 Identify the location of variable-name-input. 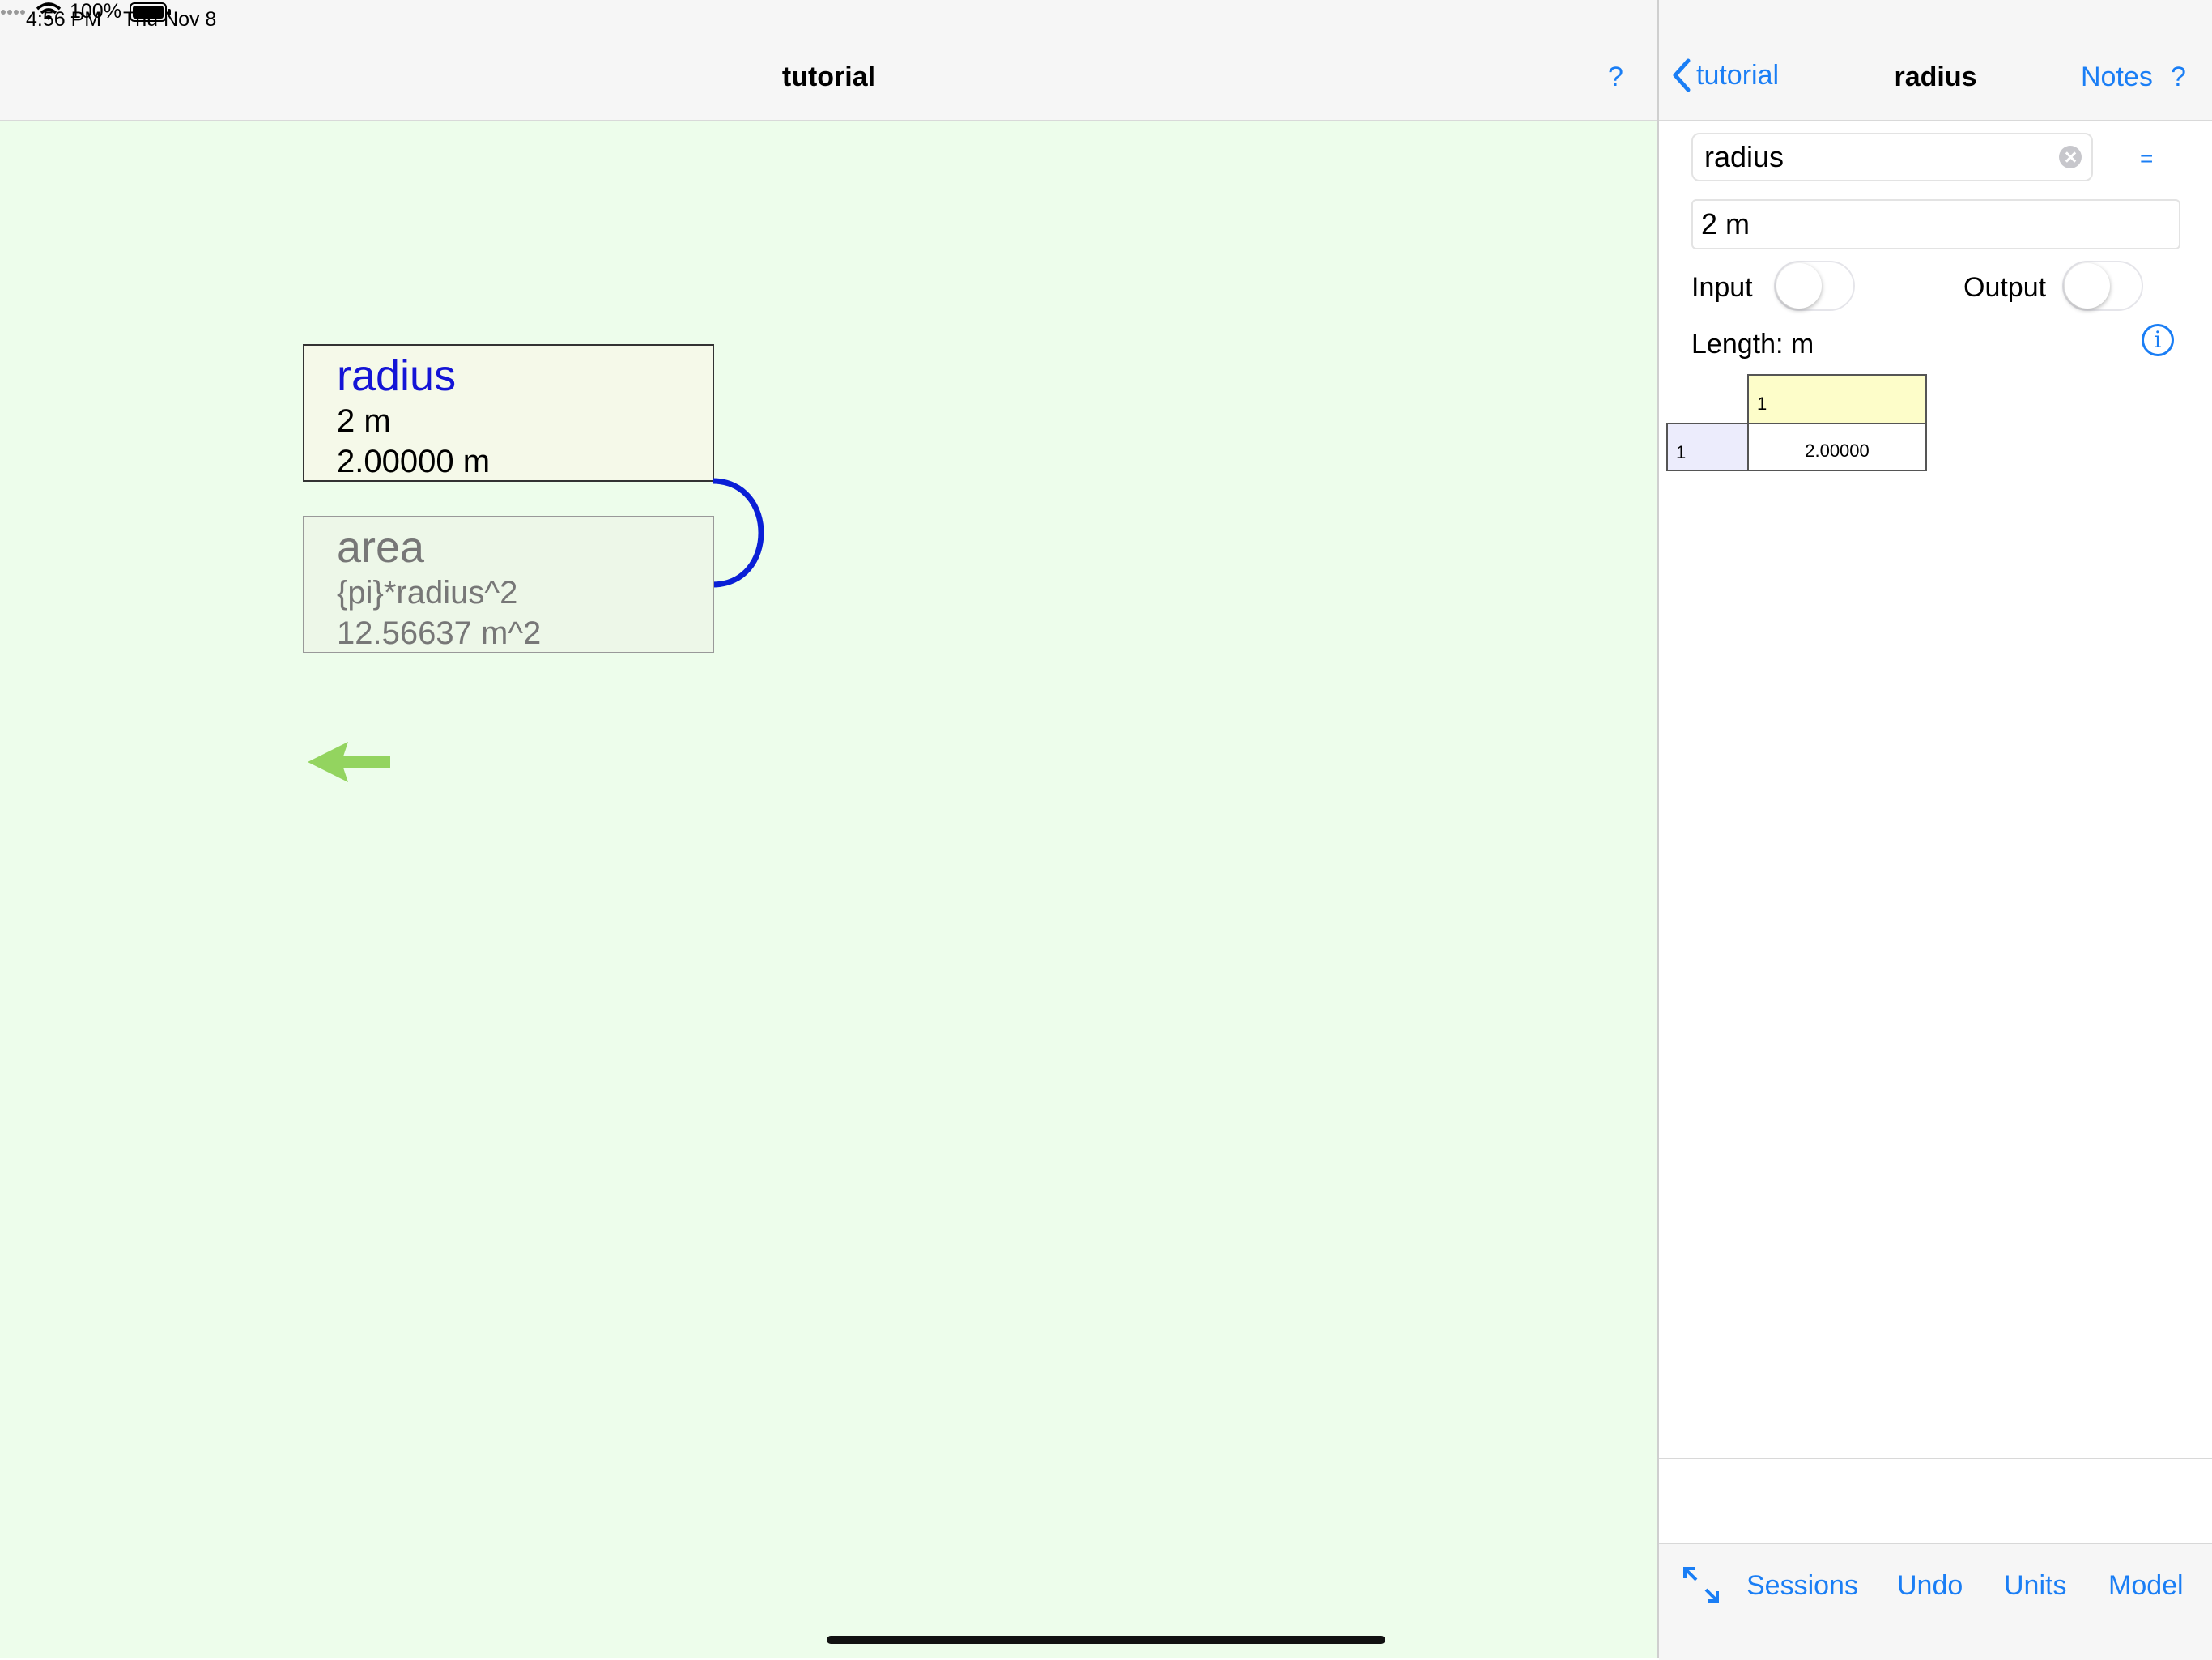
(1892, 157).